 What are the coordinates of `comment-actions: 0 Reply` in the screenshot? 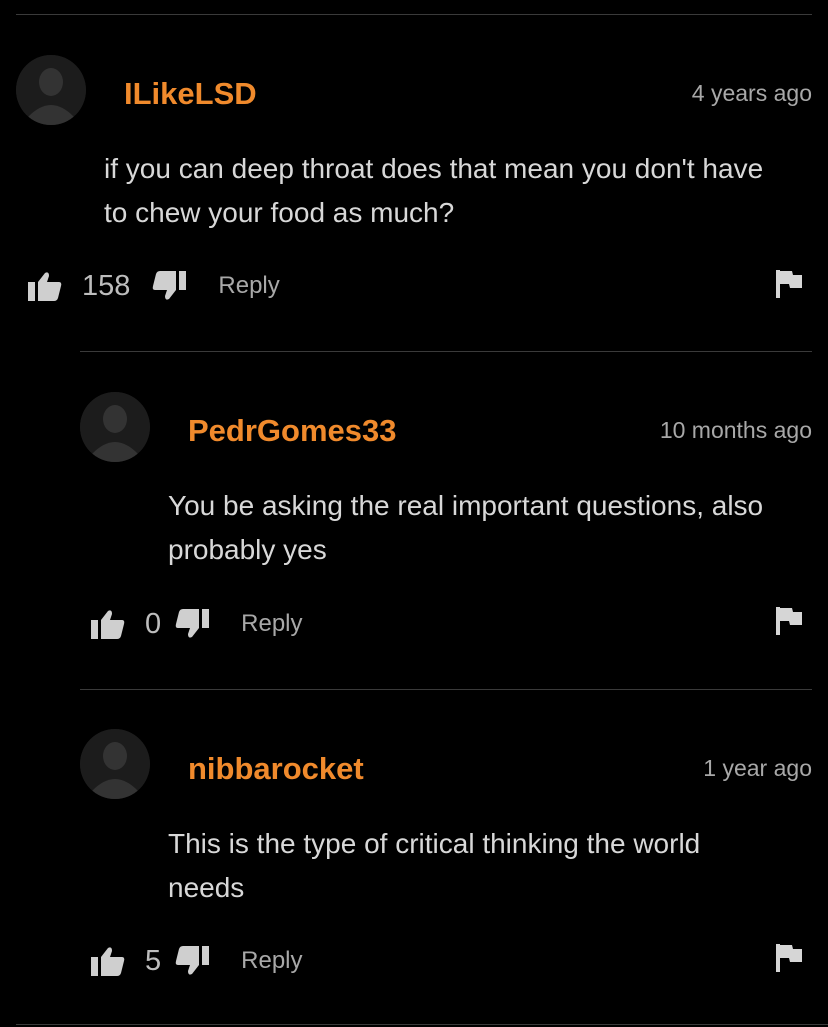 It's located at (197, 624).